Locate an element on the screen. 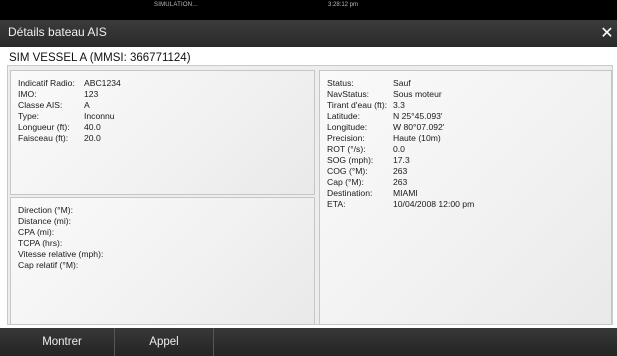 The height and width of the screenshot is (356, 617). field-value: 20.0 is located at coordinates (92, 138).